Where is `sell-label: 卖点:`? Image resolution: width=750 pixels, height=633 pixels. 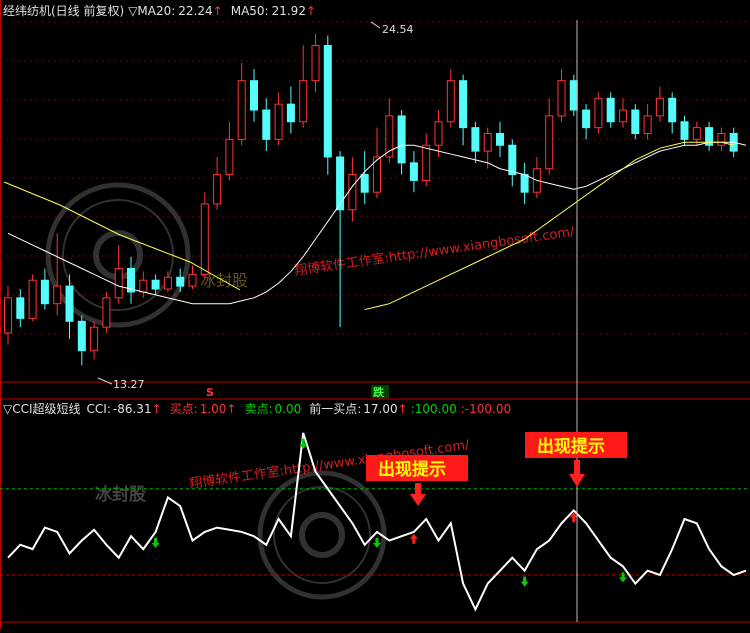
sell-label: 卖点: is located at coordinates (258, 409).